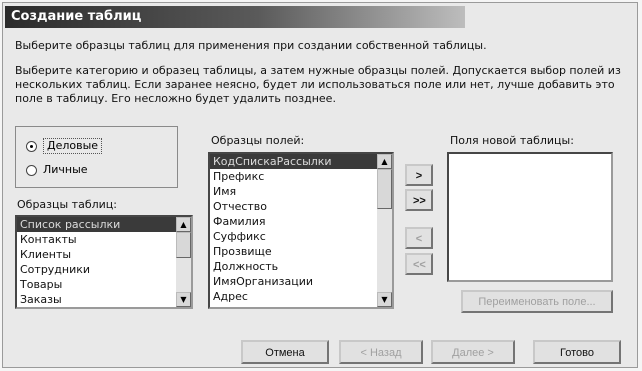 The width and height of the screenshot is (642, 371). What do you see at coordinates (301, 206) in the screenshot?
I see `list-item: Отчество` at bounding box center [301, 206].